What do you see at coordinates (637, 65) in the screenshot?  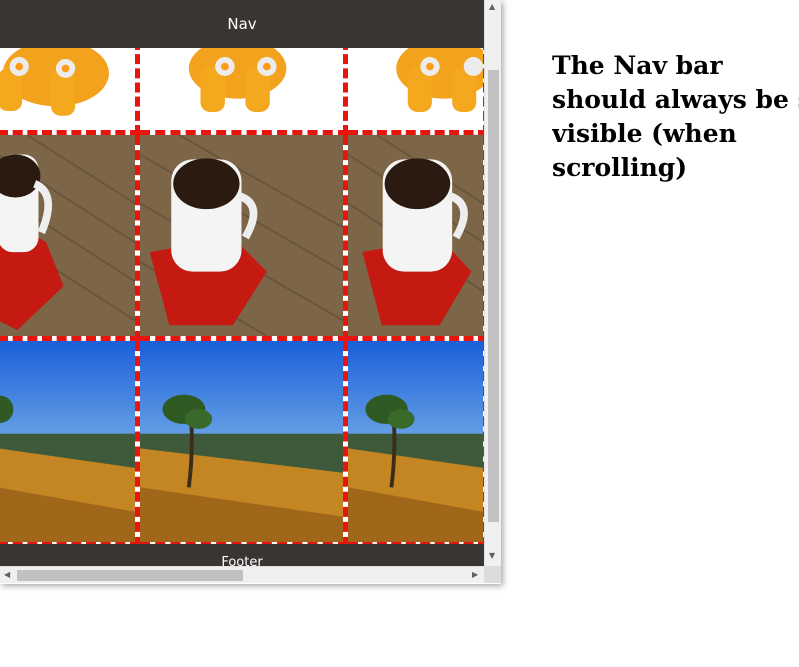 I see `note-line: The Nav bar` at bounding box center [637, 65].